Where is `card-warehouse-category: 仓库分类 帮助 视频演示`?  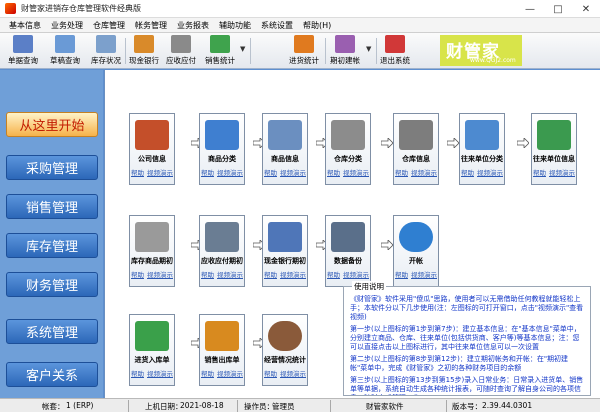
card-warehouse-category: 仓库分类 帮助 视频演示 is located at coordinates (348, 149).